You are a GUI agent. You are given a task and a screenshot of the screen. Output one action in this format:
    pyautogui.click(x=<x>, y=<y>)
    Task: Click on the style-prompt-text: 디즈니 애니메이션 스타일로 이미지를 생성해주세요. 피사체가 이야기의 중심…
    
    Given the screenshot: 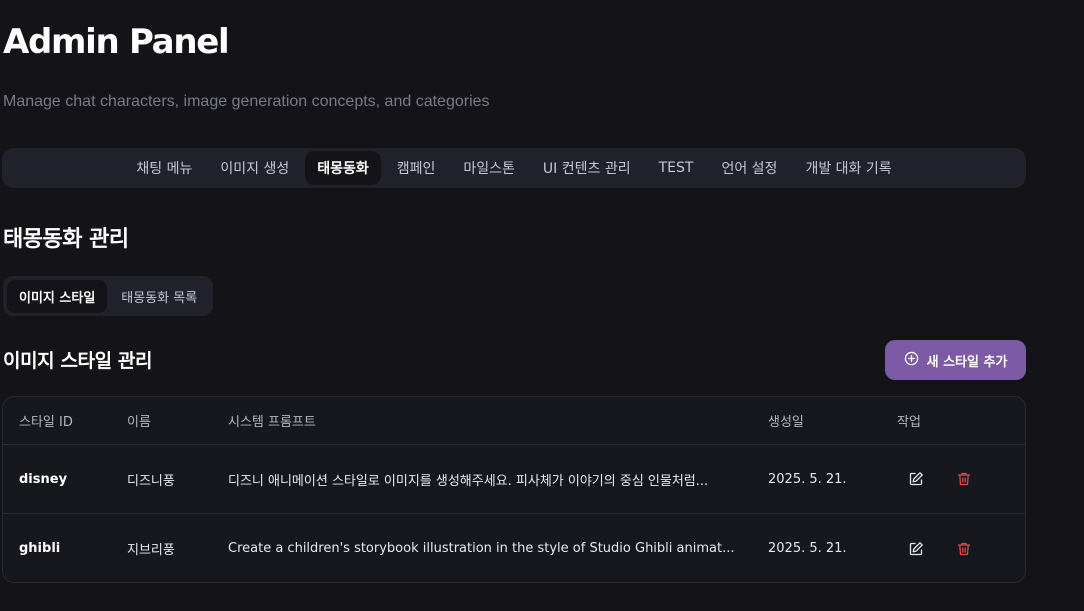 What is the action you would take?
    pyautogui.click(x=468, y=481)
    